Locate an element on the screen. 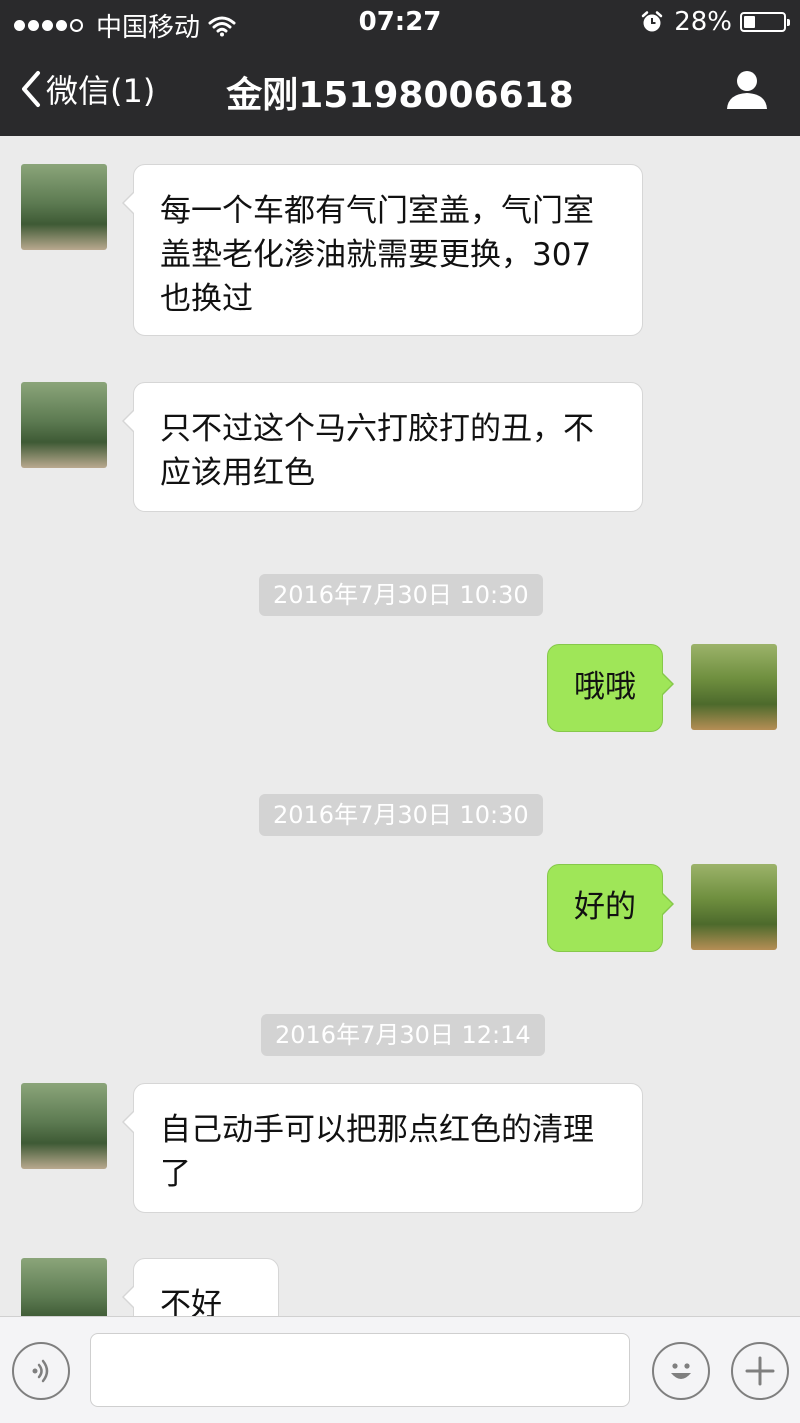 The image size is (800, 1423). message-bubble-incoming: 不好看 is located at coordinates (200, 1287).